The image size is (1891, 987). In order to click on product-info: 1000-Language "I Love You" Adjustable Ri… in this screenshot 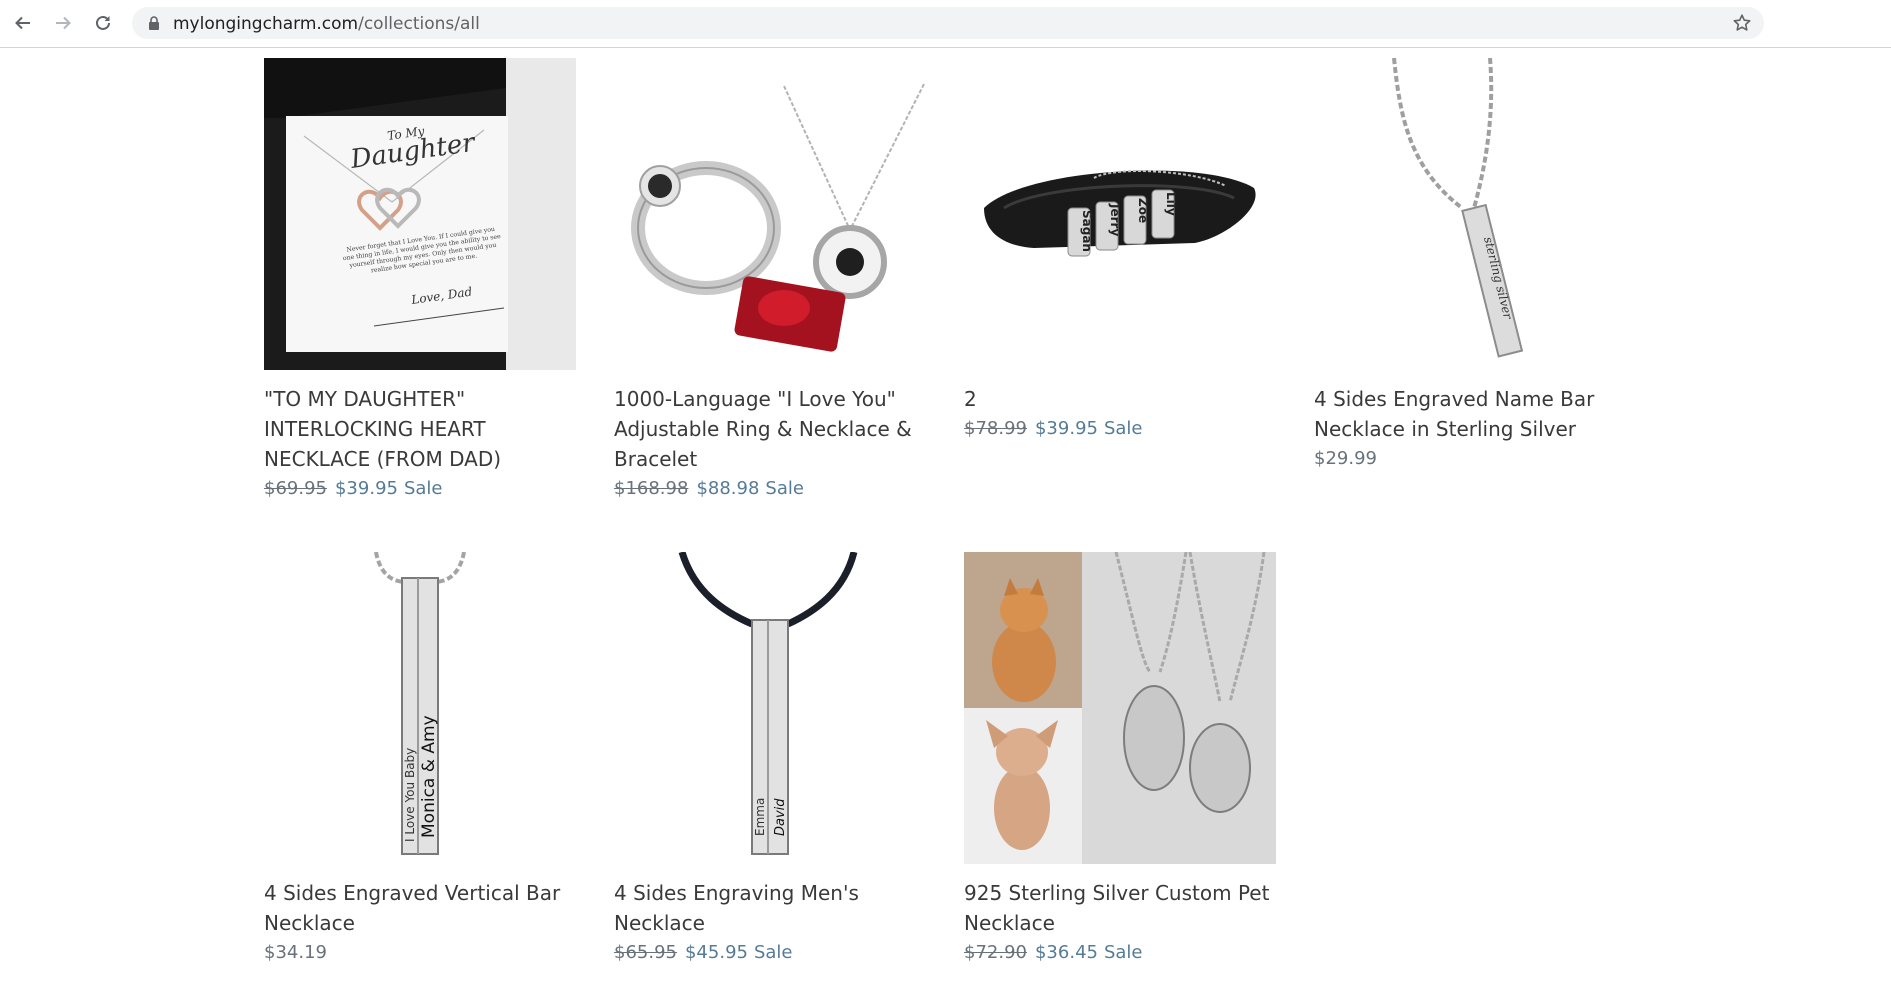, I will do `click(779, 444)`.